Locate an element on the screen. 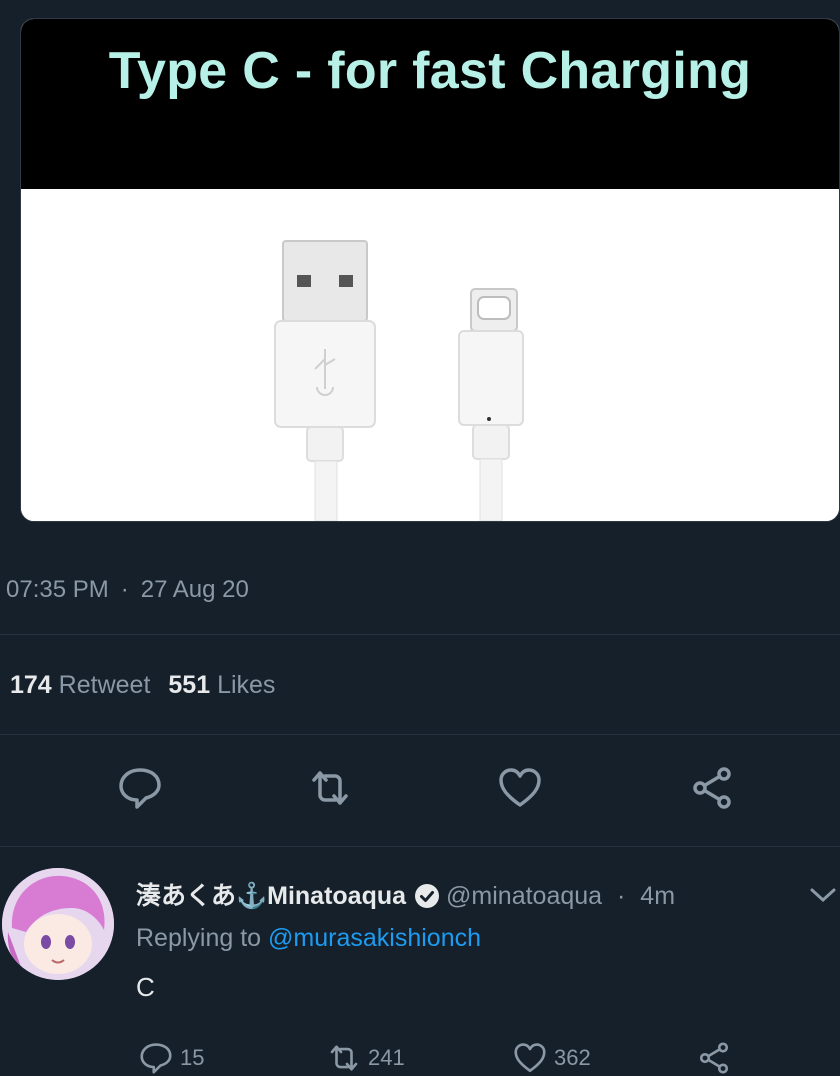  like-label: Likes is located at coordinates (246, 685).